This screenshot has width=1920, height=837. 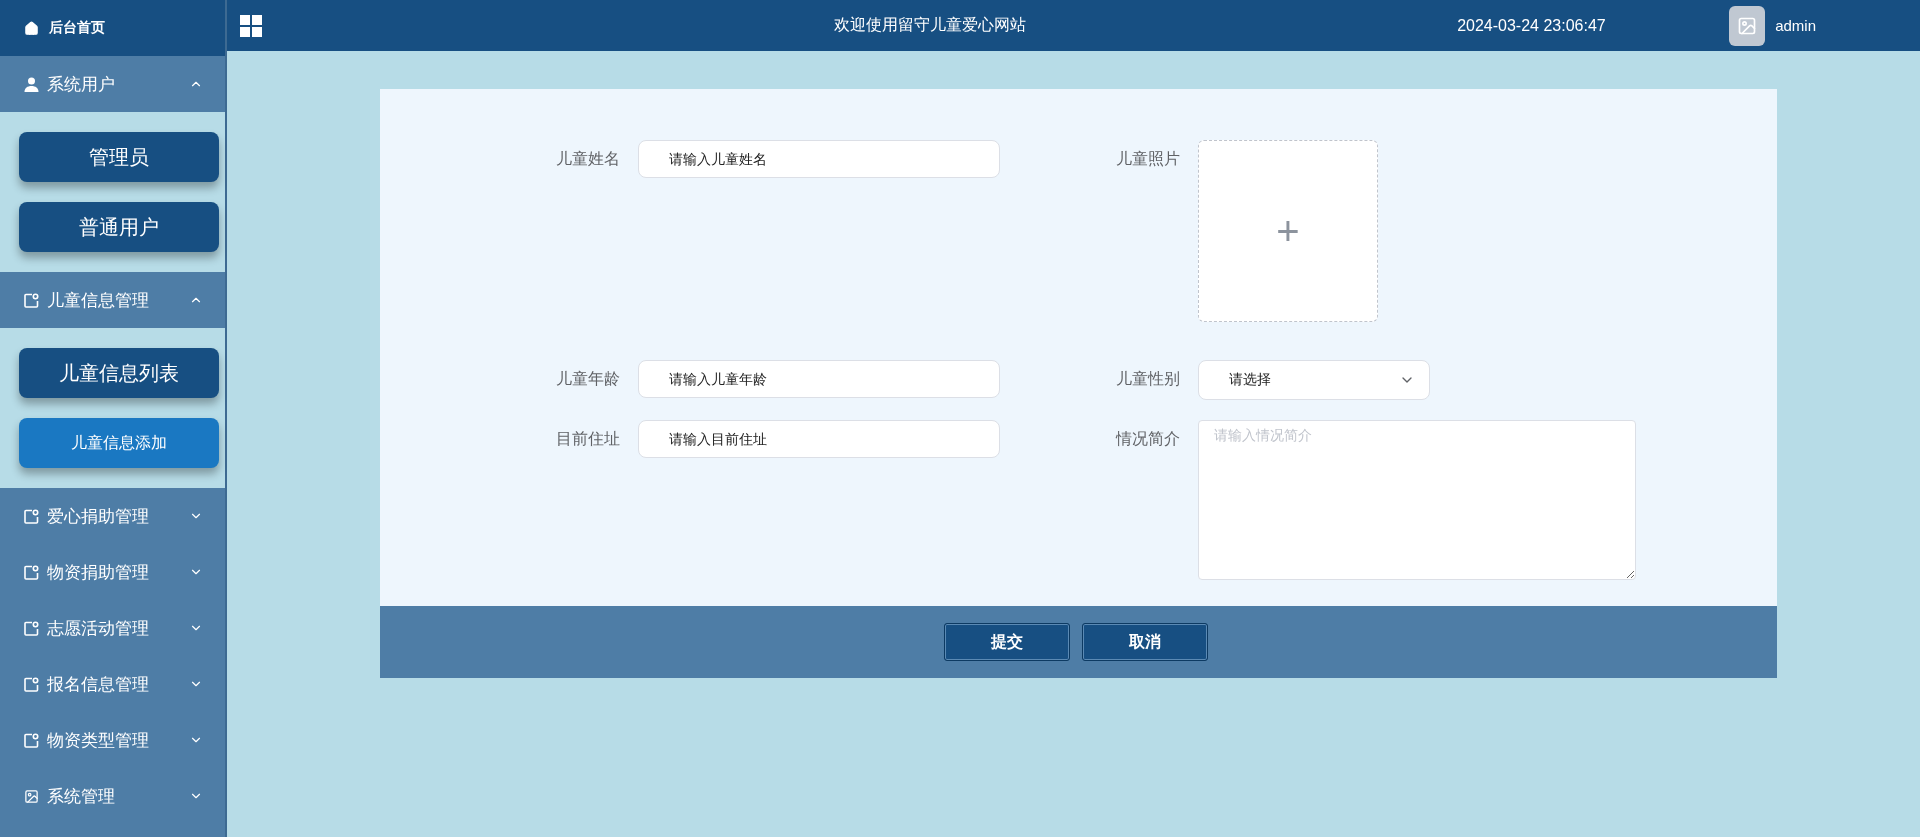 What do you see at coordinates (1532, 25) in the screenshot?
I see `datetime: 2024-03-24 23:06:47` at bounding box center [1532, 25].